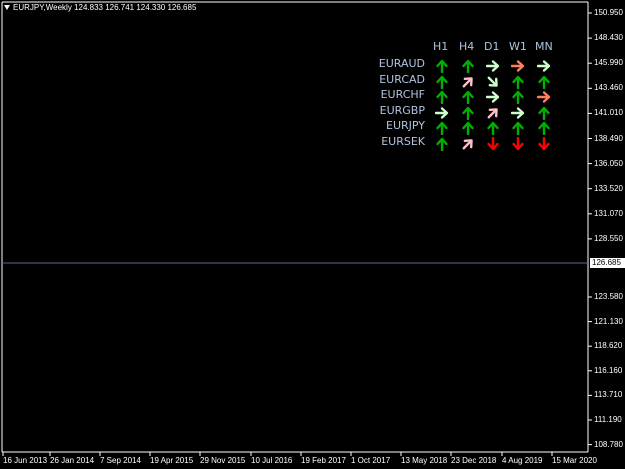  What do you see at coordinates (608, 138) in the screenshot?
I see `price-axis-label: 138.490` at bounding box center [608, 138].